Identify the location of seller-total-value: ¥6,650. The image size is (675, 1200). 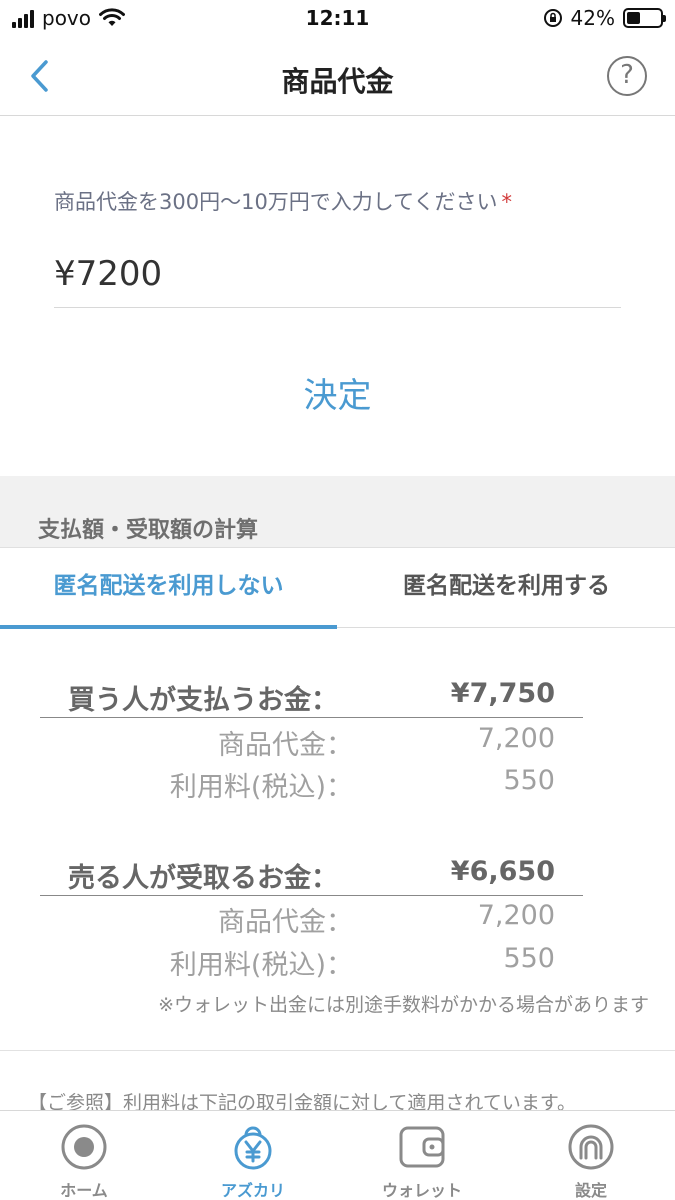
(502, 871).